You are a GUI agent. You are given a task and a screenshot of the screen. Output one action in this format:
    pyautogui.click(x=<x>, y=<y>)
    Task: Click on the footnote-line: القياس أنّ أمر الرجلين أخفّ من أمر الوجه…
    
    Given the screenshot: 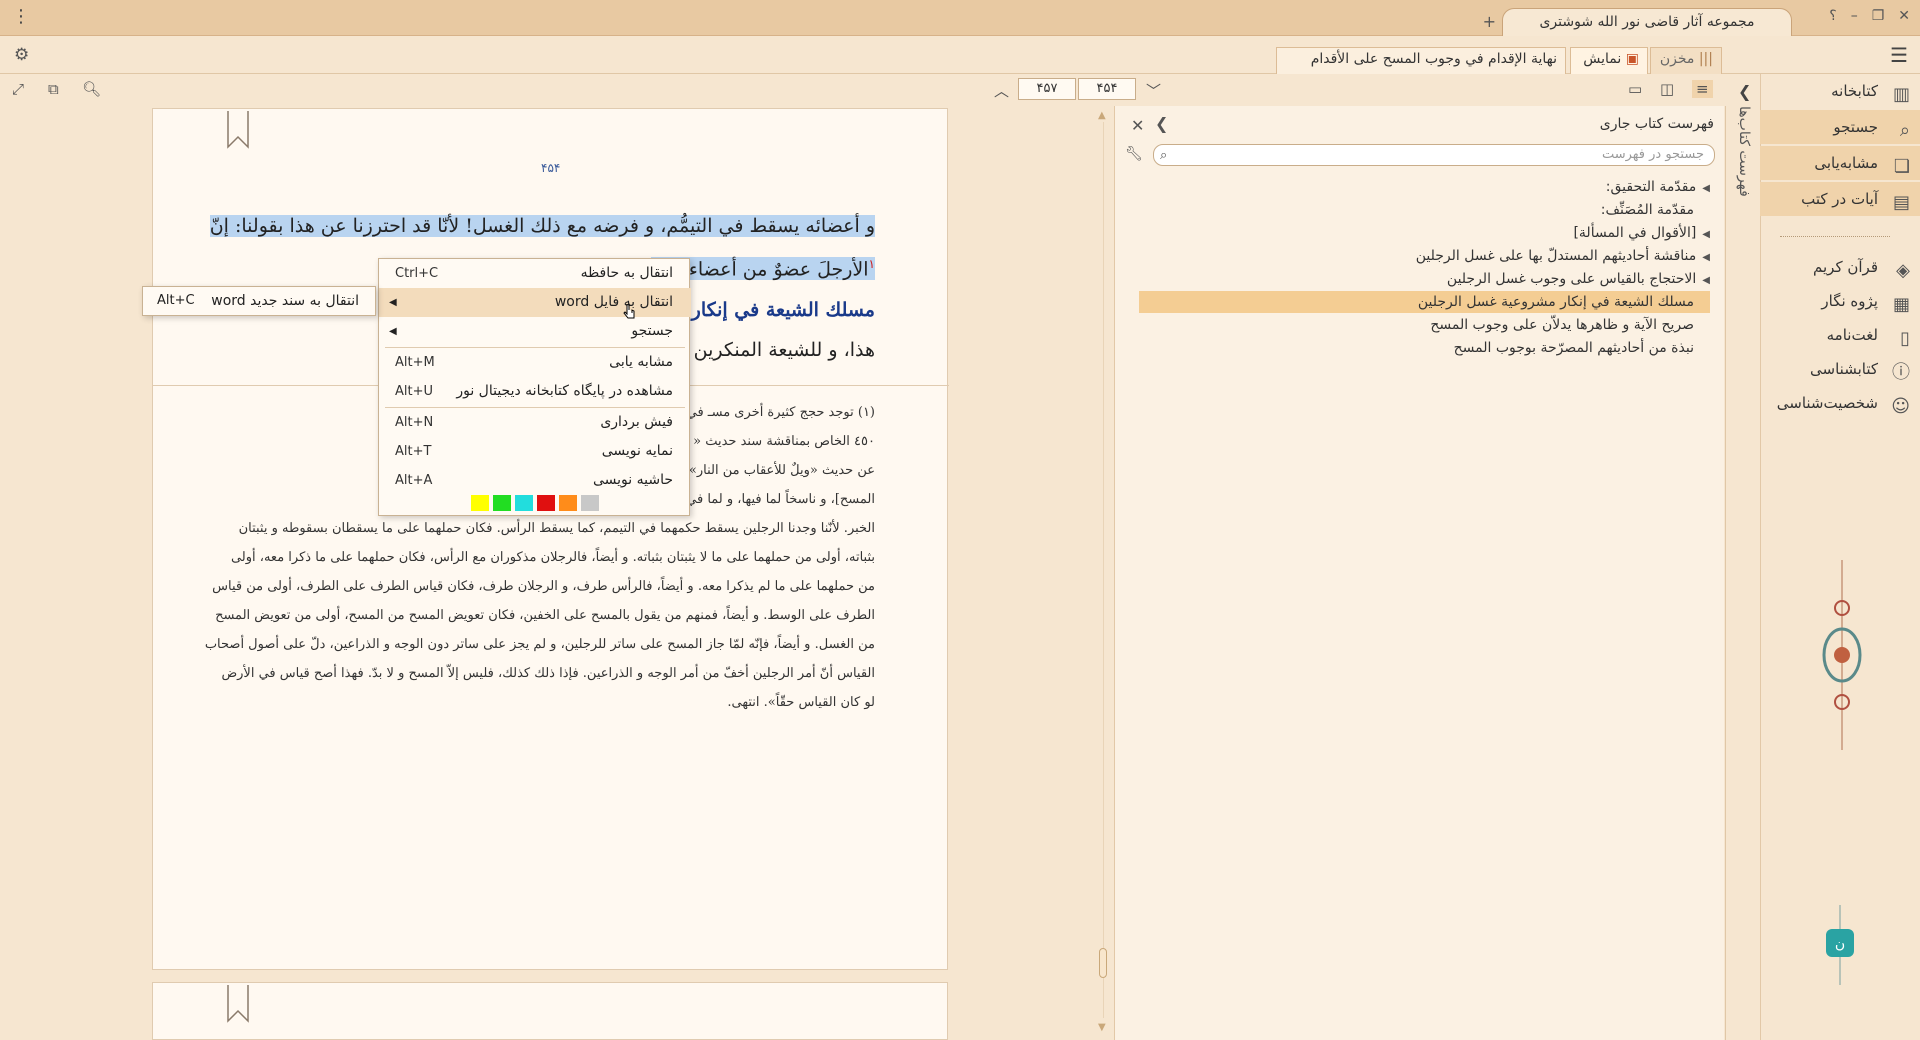 What is the action you would take?
    pyautogui.click(x=548, y=673)
    